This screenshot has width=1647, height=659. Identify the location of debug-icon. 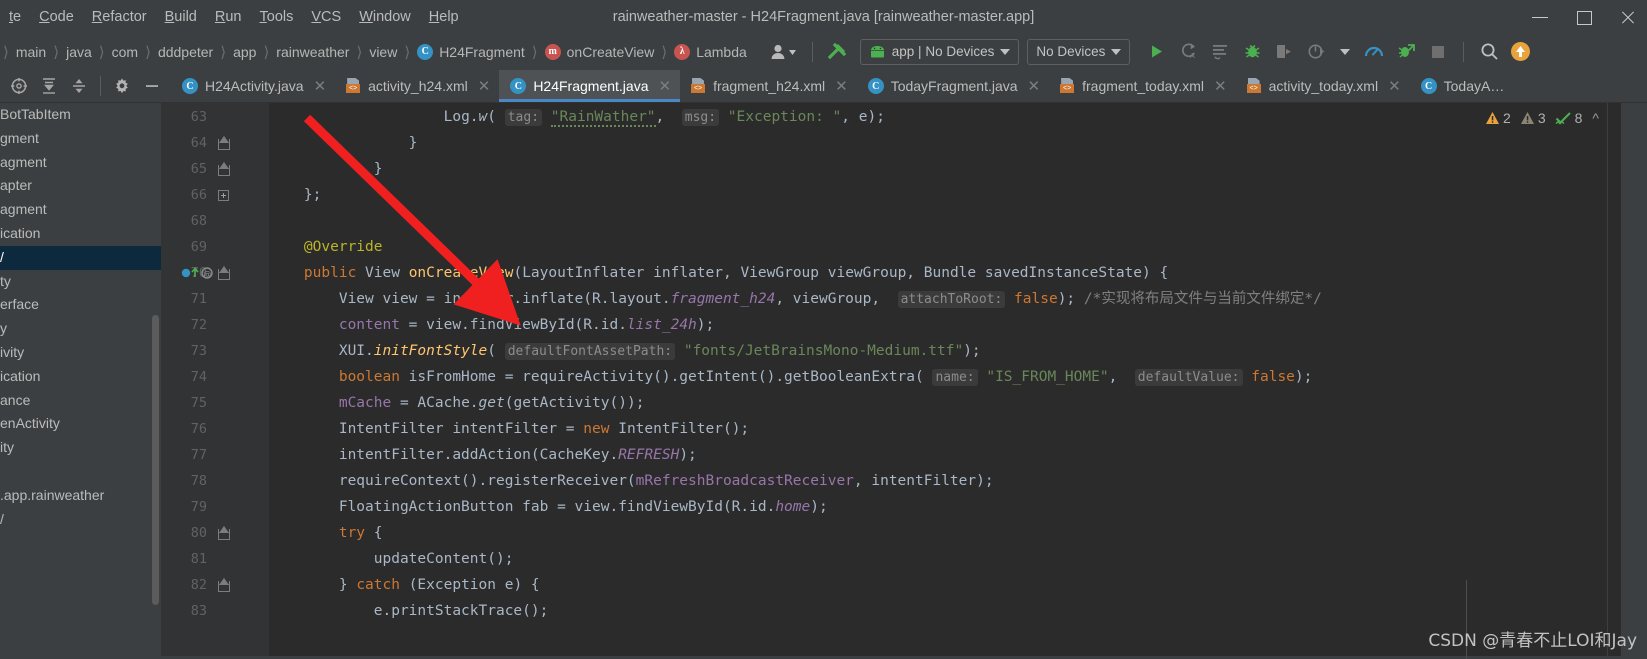
(1252, 52).